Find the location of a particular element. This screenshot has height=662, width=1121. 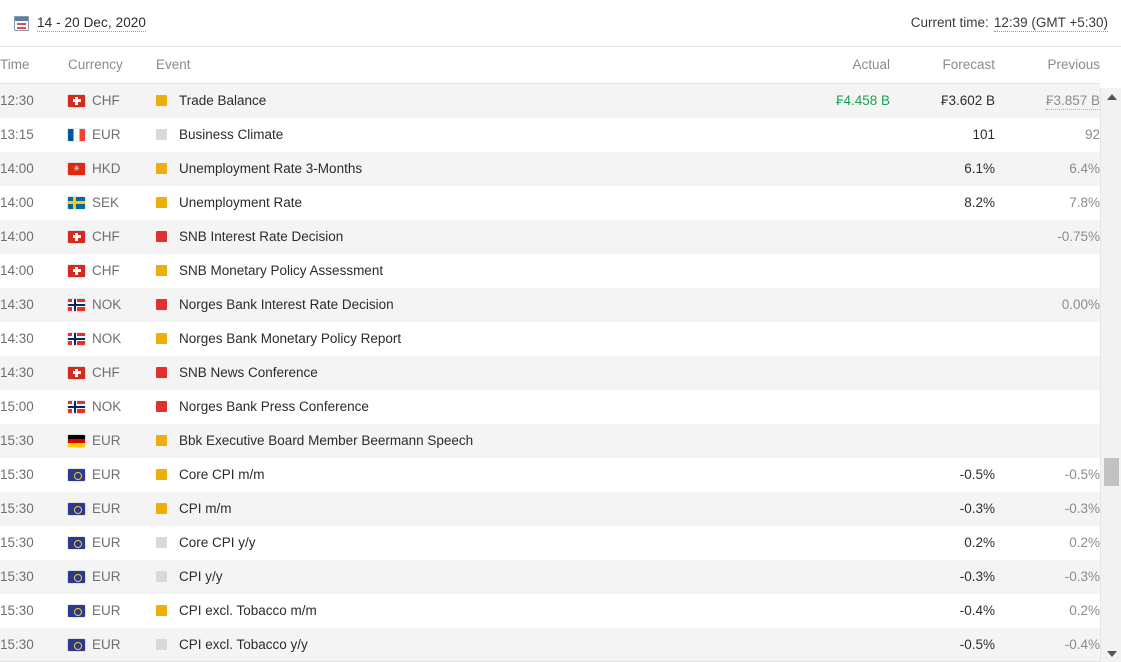

table-row: 15:30 EUR Core CPI y/y 0.2% 0.2% is located at coordinates (550, 542).